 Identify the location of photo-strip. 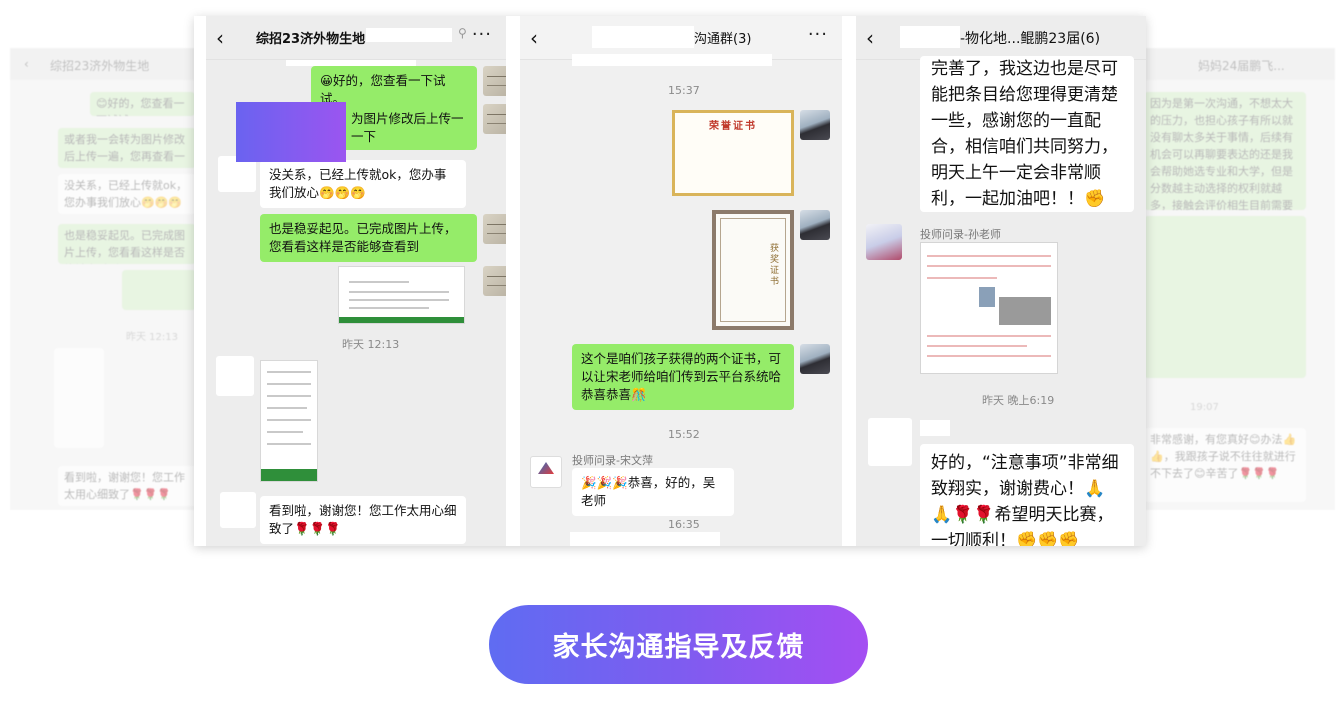
(1025, 311).